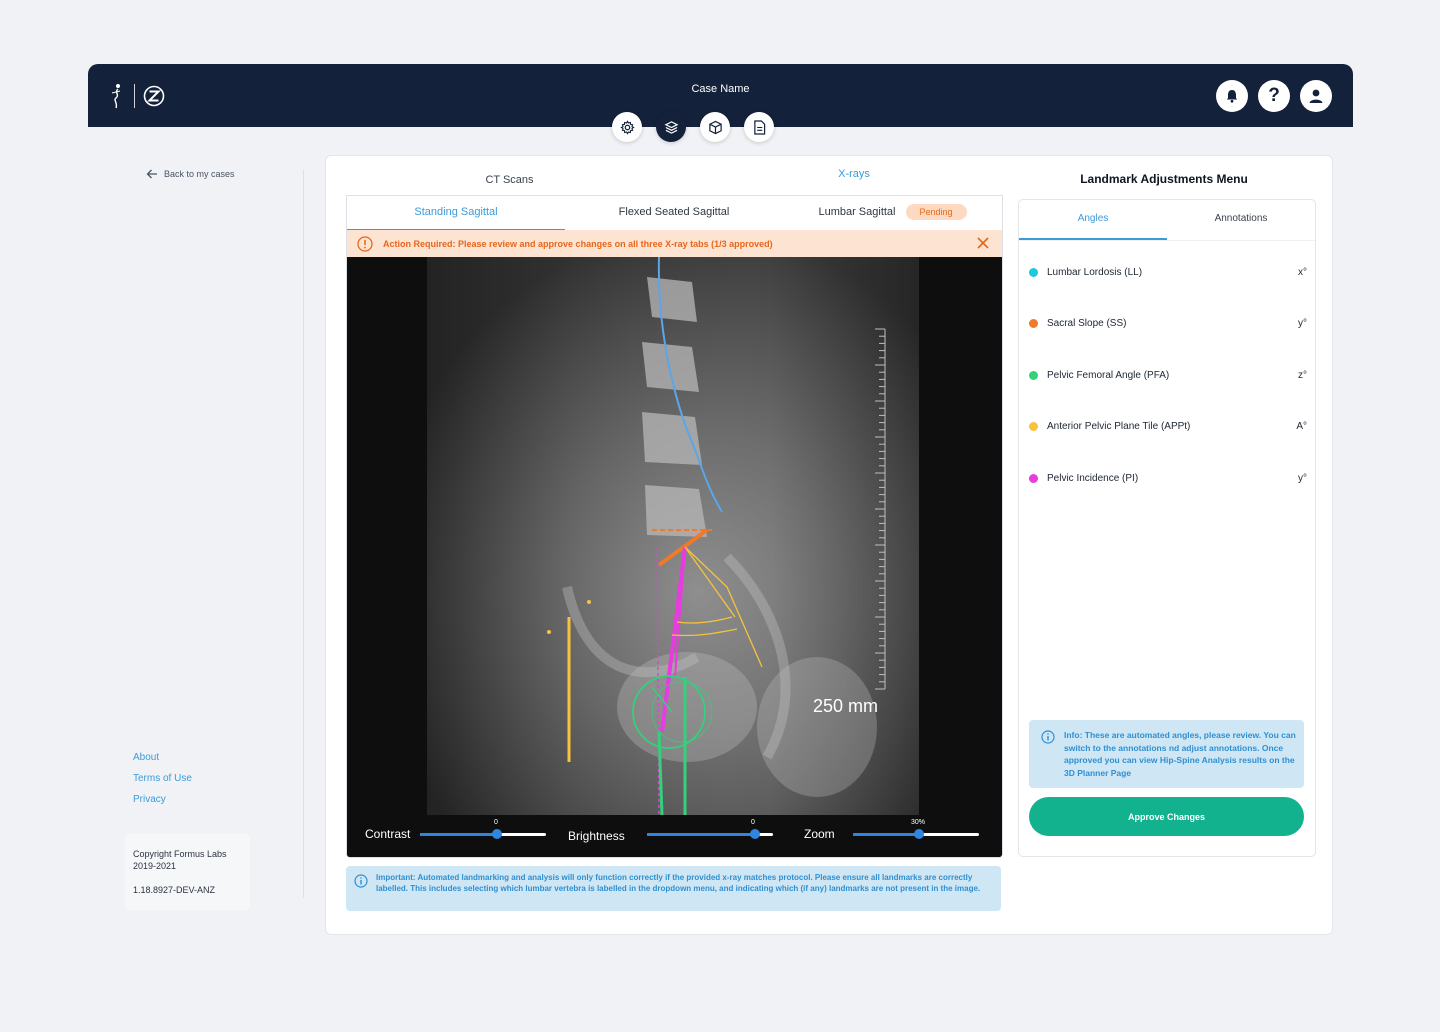 The height and width of the screenshot is (1032, 1440). I want to click on tab-annotations: Annotations, so click(1241, 220).